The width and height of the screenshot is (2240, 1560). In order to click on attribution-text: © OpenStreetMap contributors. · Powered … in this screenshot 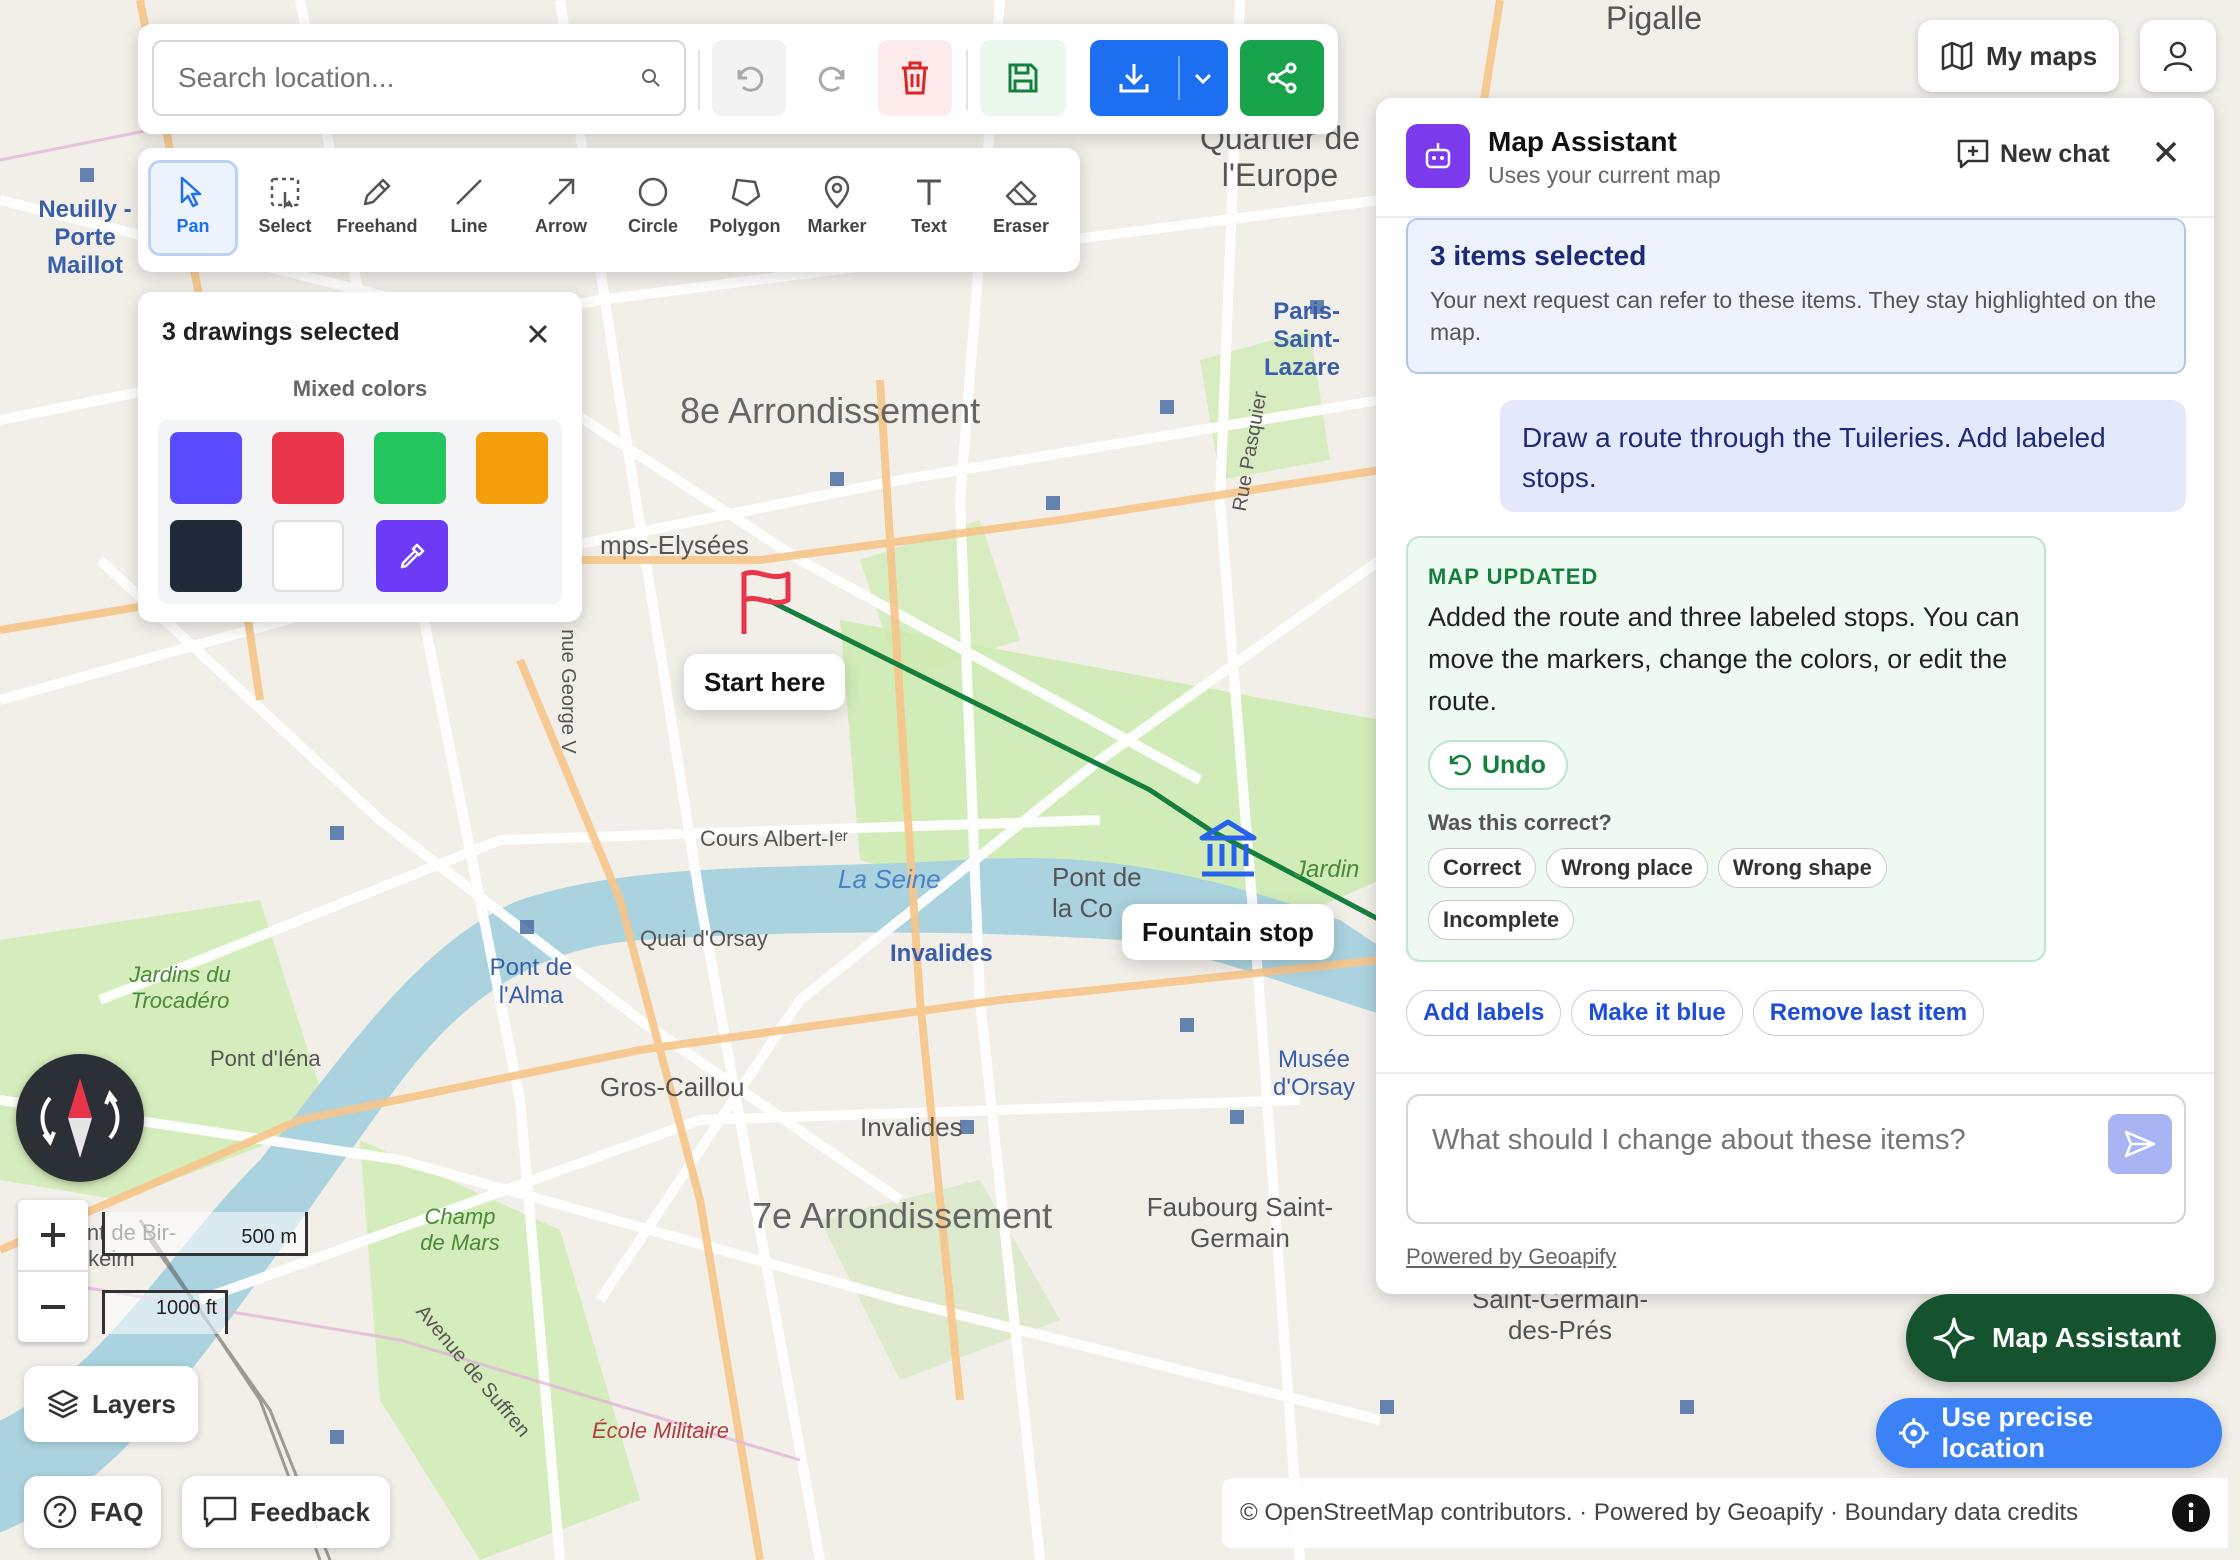, I will do `click(1706, 1513)`.